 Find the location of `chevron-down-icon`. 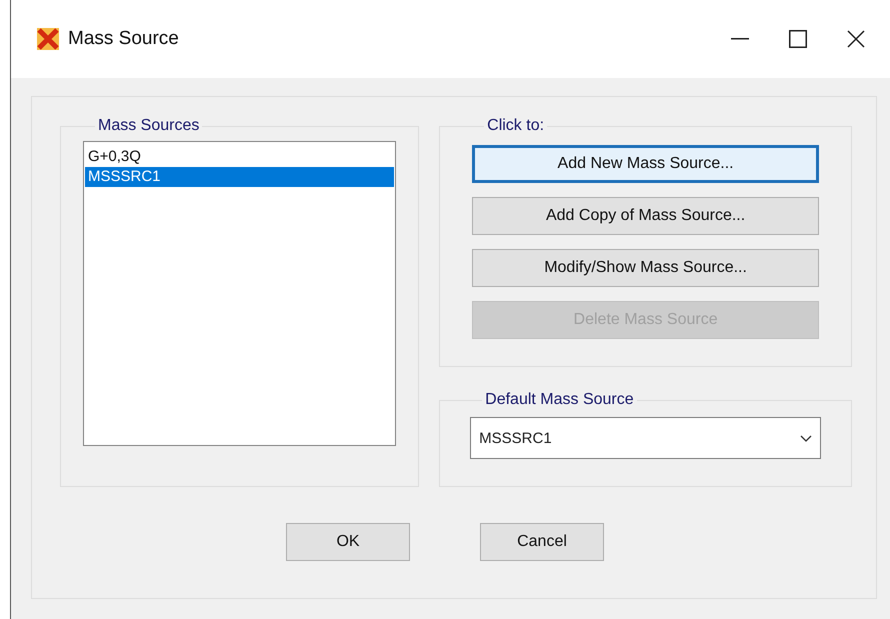

chevron-down-icon is located at coordinates (806, 438).